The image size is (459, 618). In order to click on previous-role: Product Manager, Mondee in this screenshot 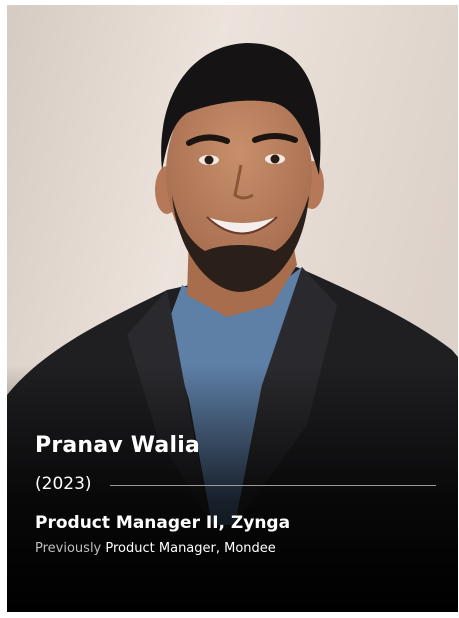, I will do `click(190, 548)`.